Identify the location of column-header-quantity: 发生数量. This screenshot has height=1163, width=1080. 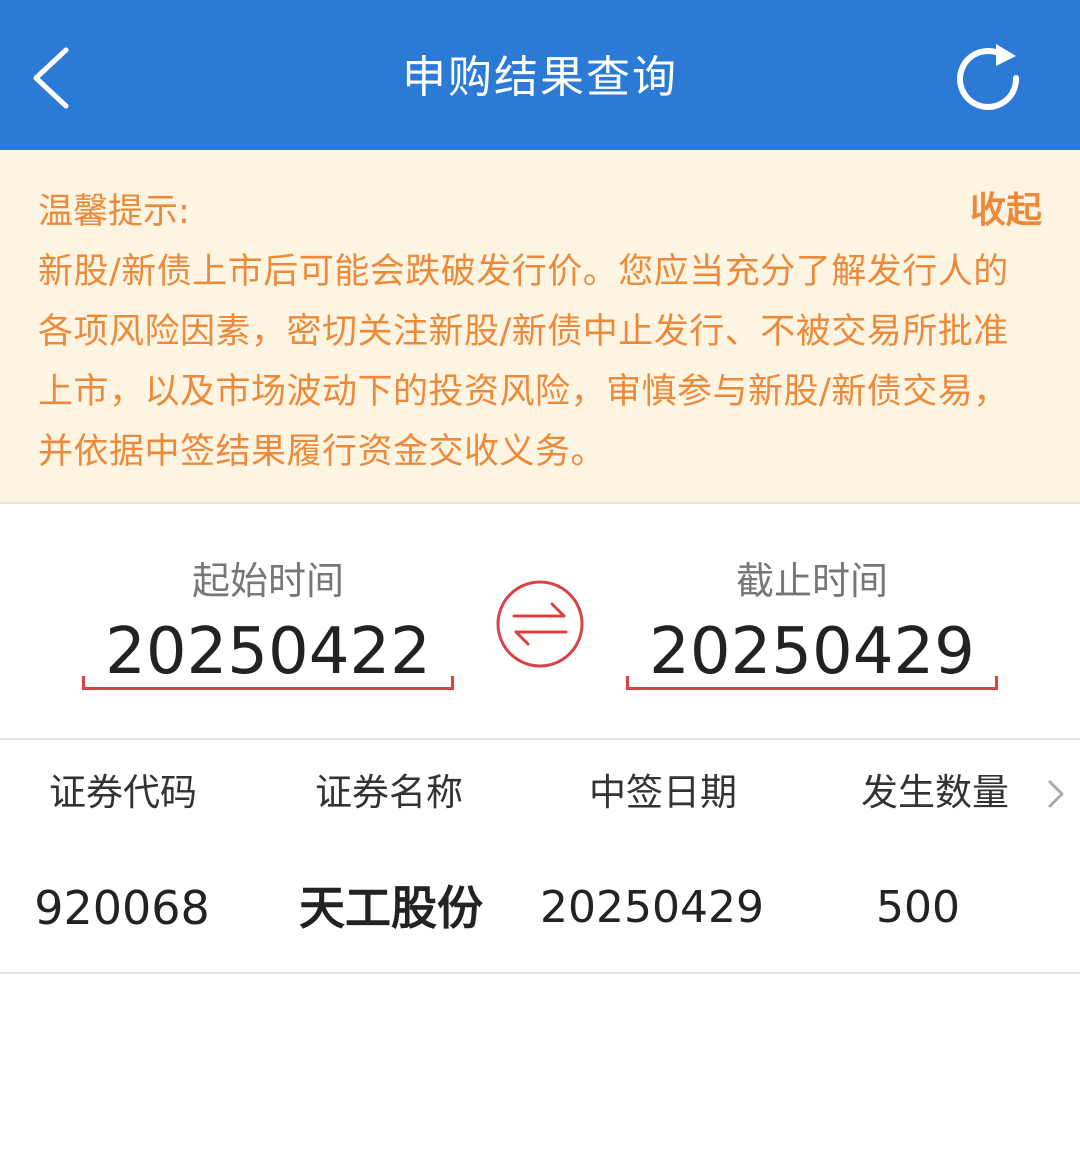
(935, 792).